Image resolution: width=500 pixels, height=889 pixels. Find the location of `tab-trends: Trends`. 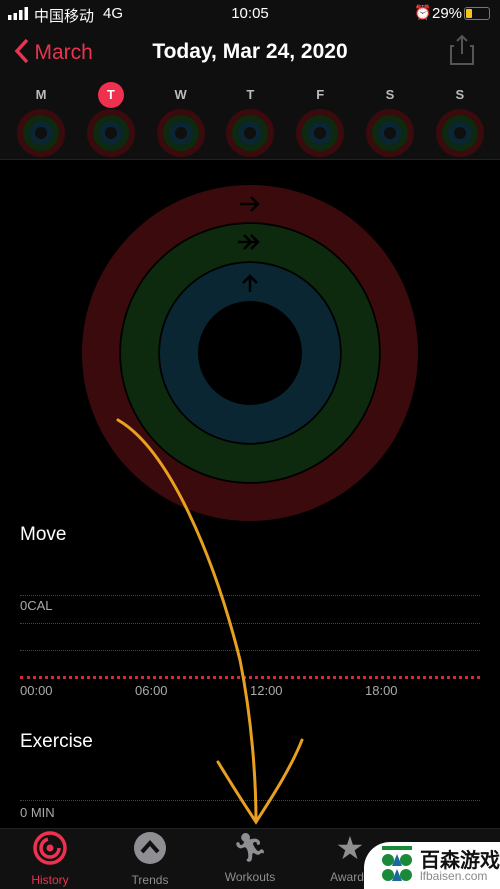

tab-trends: Trends is located at coordinates (150, 858).